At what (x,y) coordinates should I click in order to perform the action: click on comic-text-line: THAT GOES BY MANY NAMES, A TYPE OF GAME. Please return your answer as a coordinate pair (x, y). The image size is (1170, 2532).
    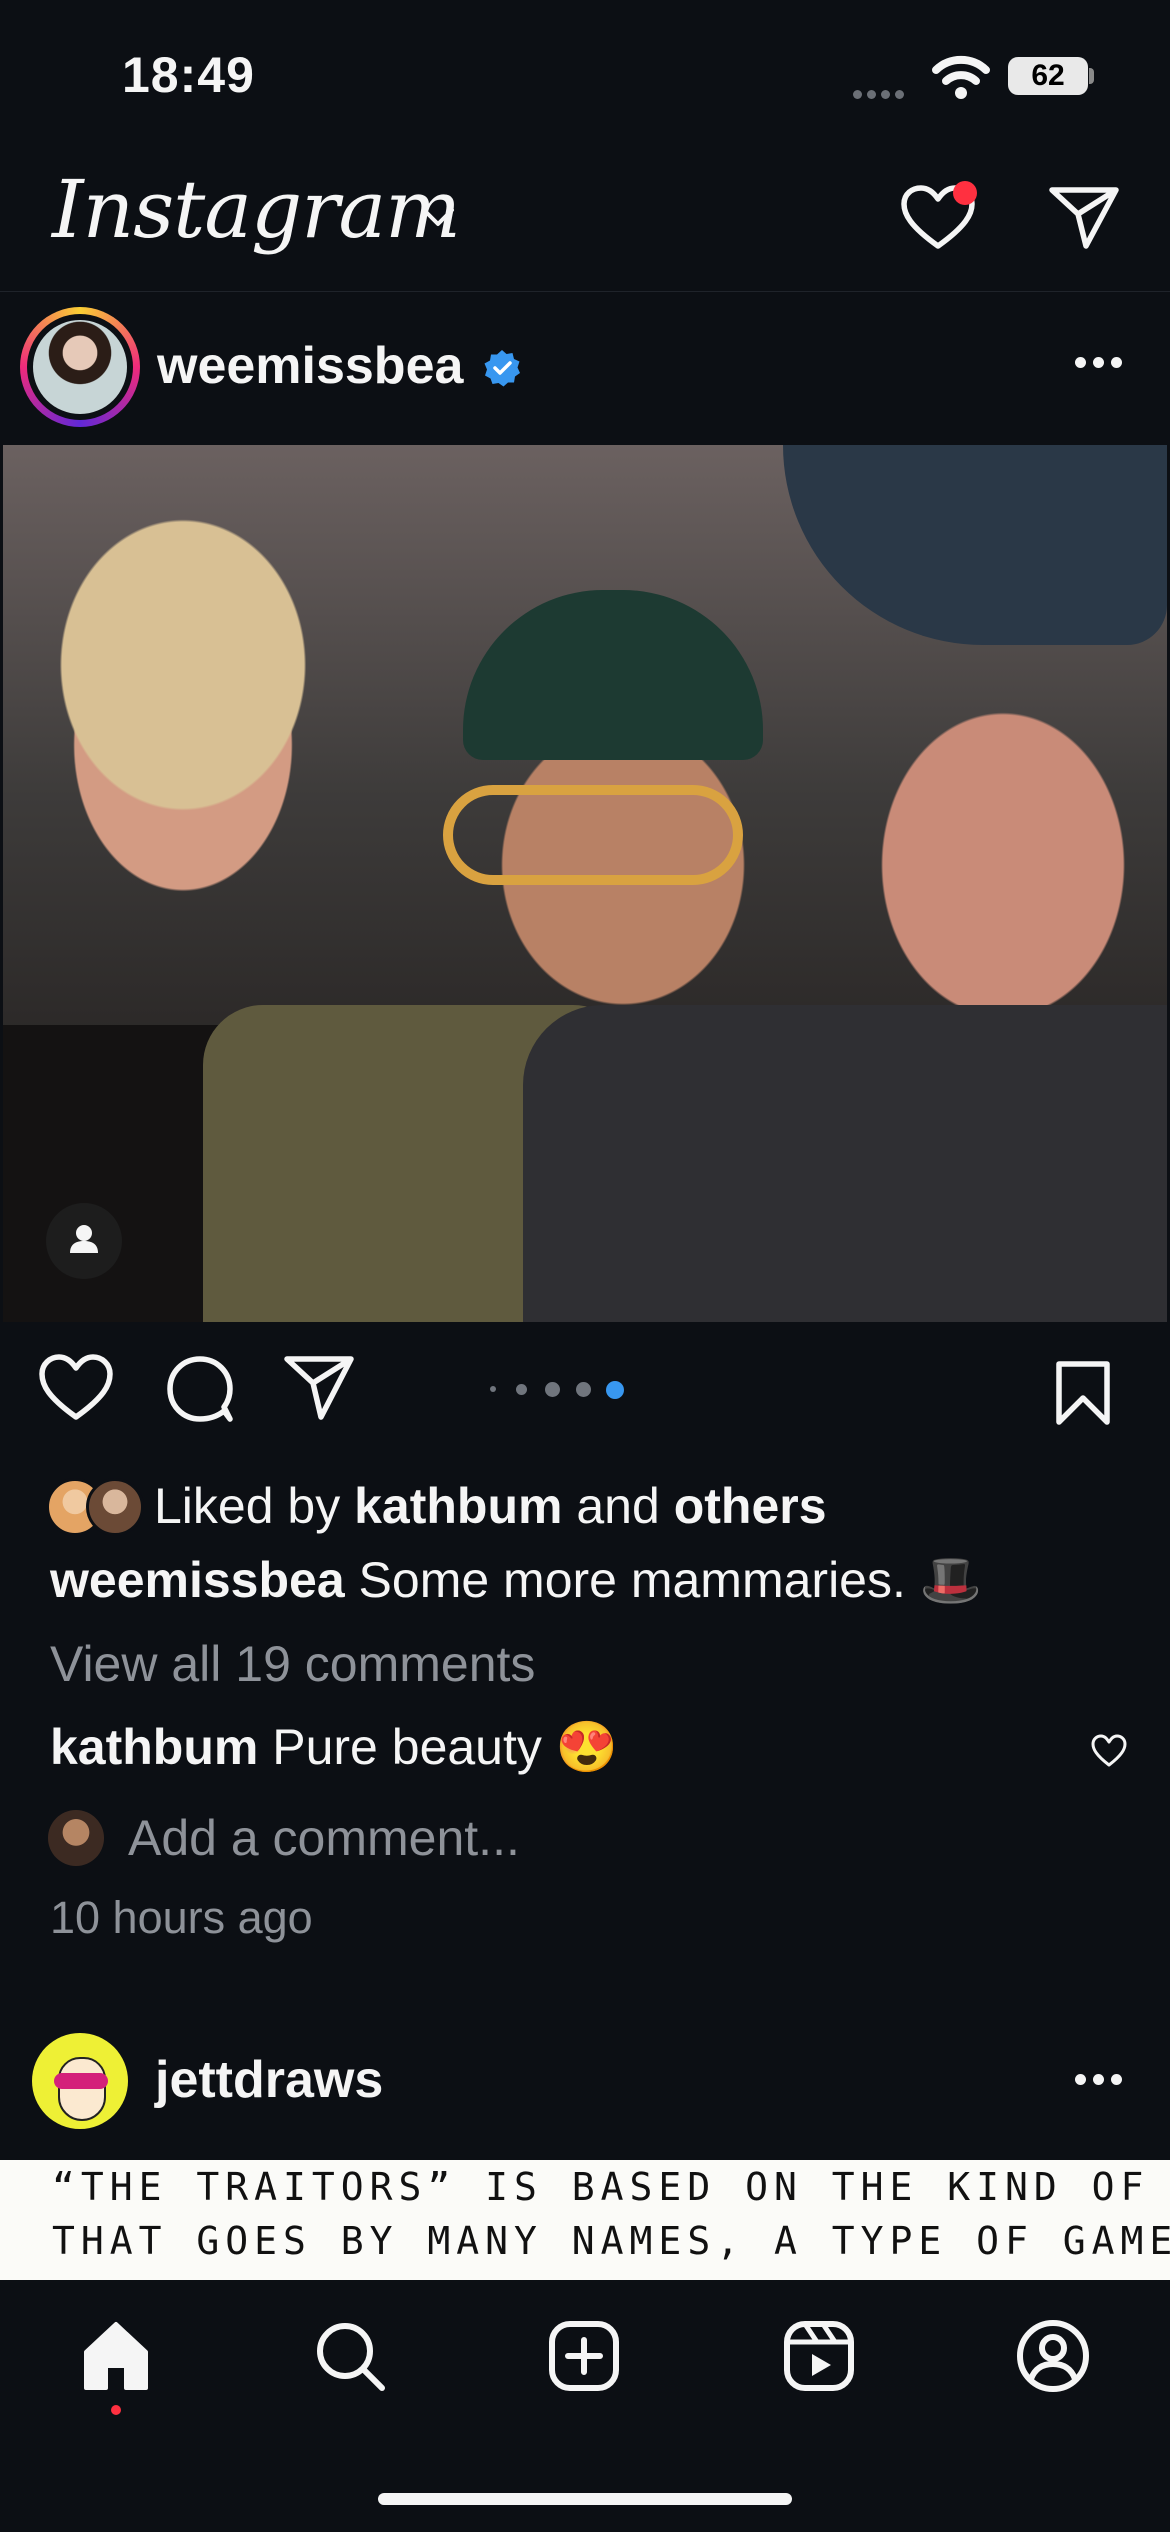
    Looking at the image, I should click on (611, 2241).